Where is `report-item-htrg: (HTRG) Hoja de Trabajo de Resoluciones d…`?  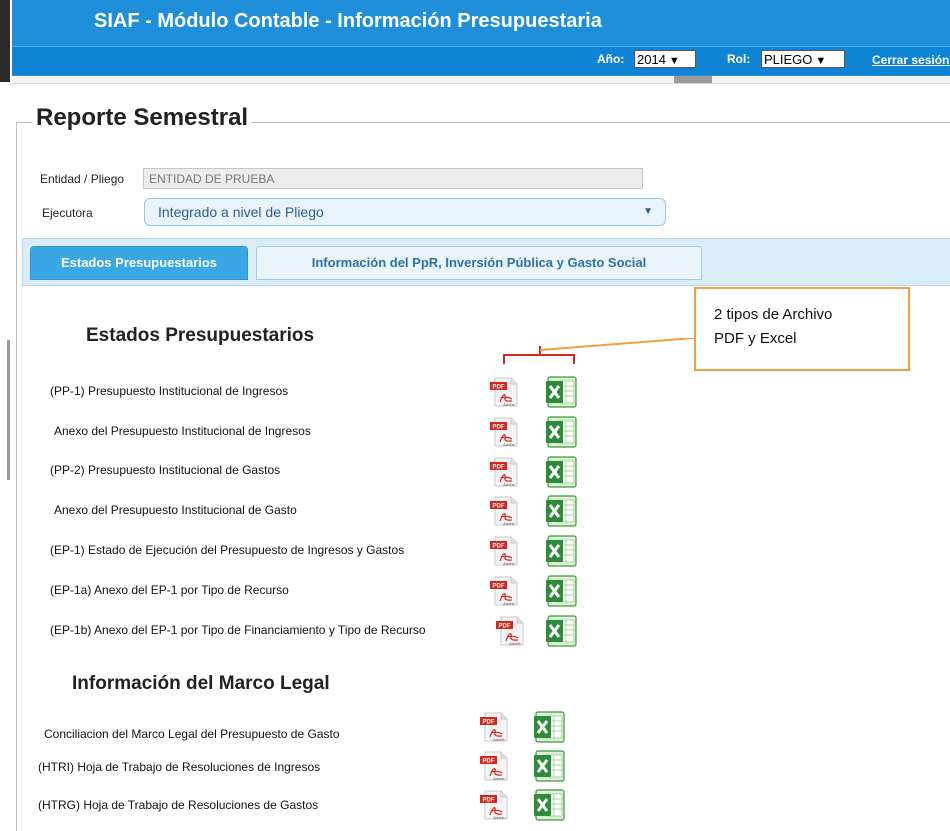
report-item-htrg: (HTRG) Hoja de Trabajo de Resoluciones d… is located at coordinates (178, 805).